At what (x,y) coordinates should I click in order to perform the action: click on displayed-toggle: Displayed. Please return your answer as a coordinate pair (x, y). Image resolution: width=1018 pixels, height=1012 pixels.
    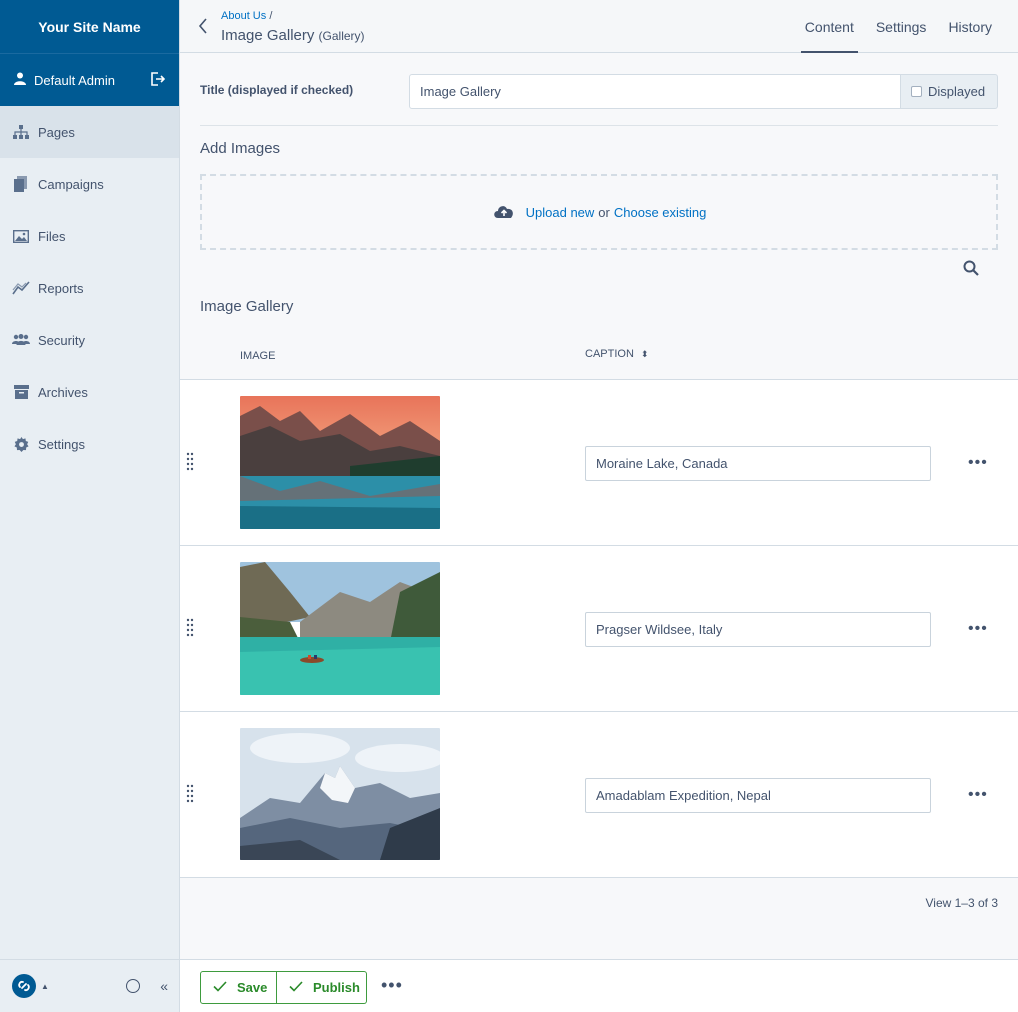
    Looking at the image, I should click on (949, 91).